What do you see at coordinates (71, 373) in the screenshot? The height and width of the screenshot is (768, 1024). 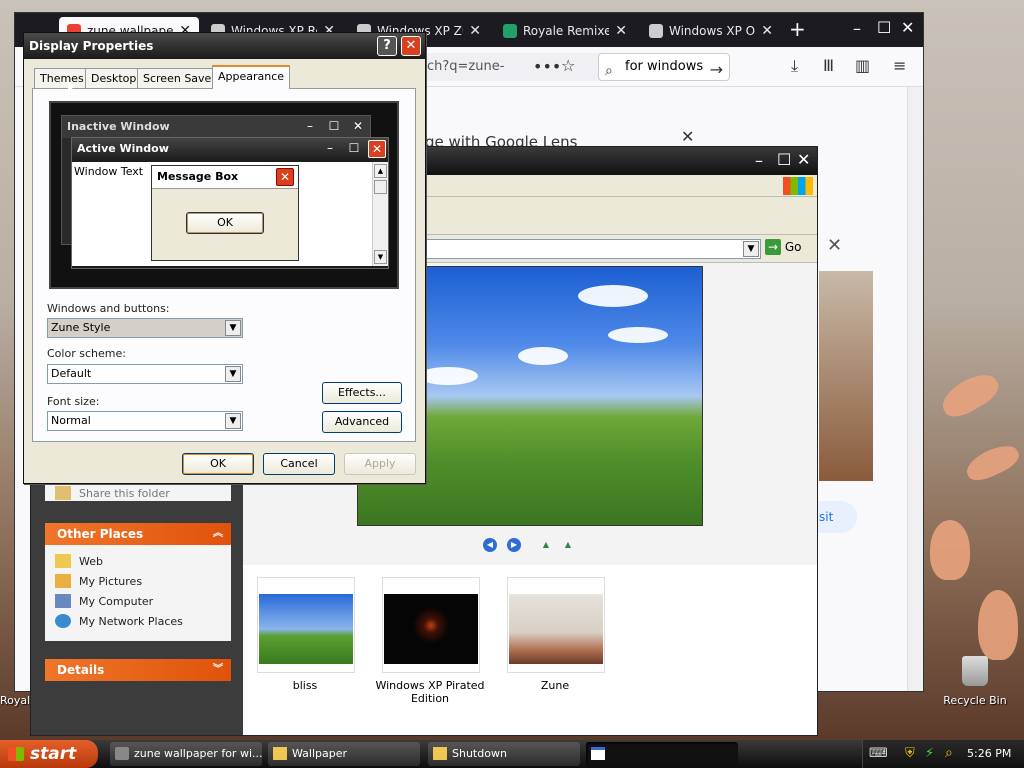 I see `color-scheme-value: Default` at bounding box center [71, 373].